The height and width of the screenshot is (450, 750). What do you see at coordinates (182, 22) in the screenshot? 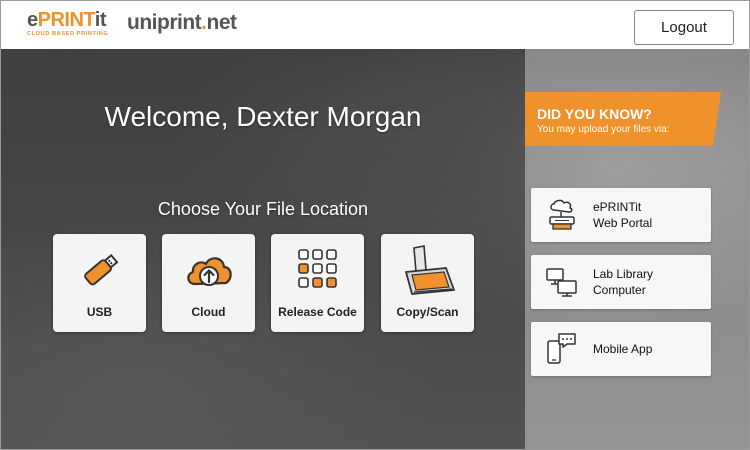
I see `uniprint-logo: uniprint.net` at bounding box center [182, 22].